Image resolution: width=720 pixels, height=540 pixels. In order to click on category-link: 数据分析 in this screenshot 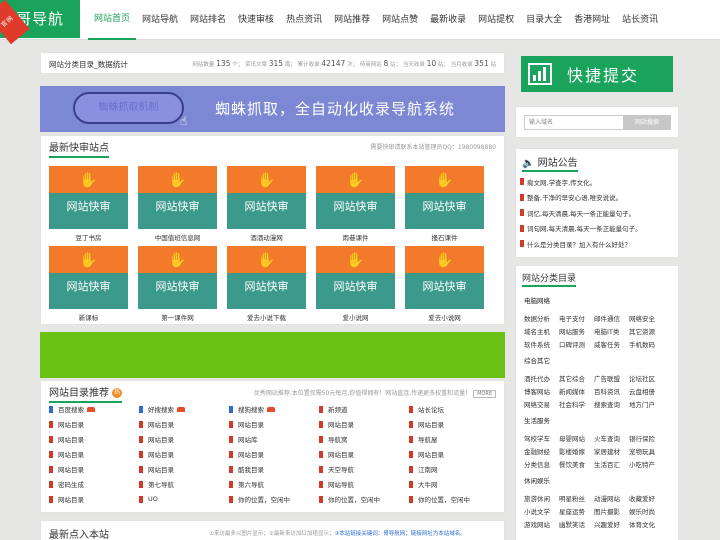, I will do `click(541, 318)`.